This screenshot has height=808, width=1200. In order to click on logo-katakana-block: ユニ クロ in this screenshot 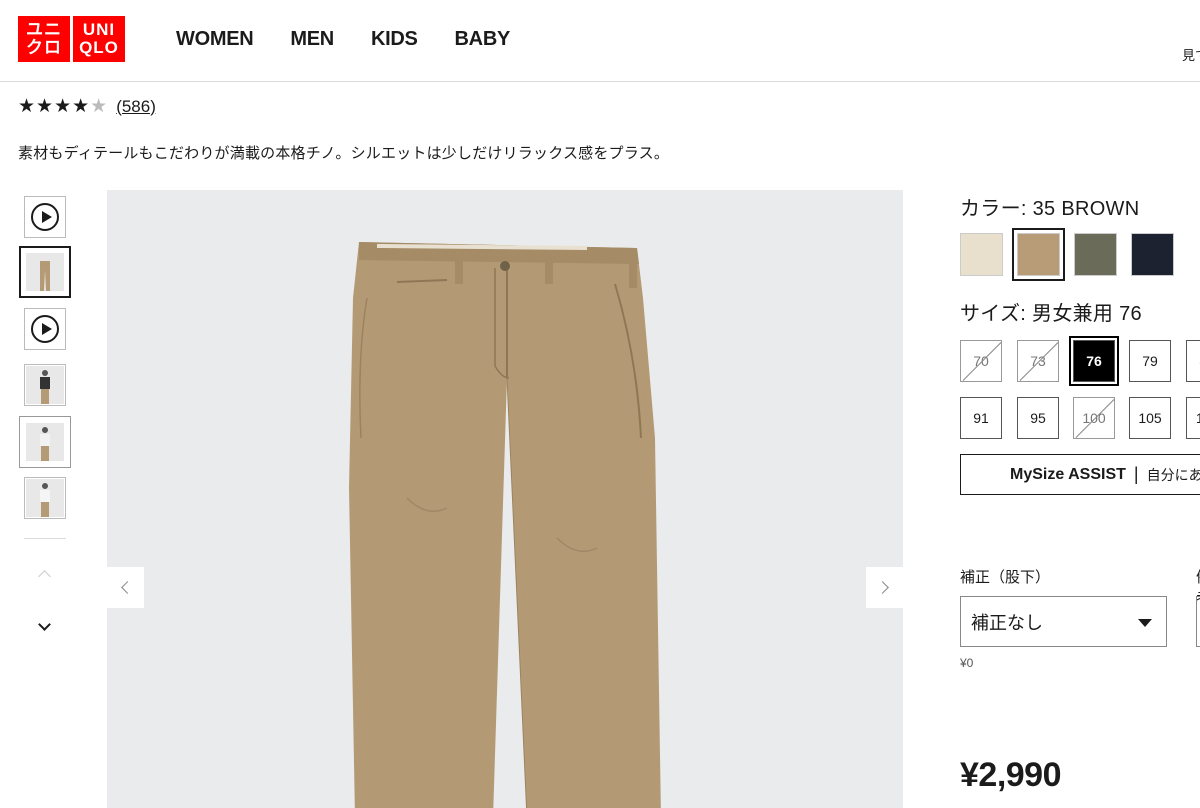, I will do `click(44, 39)`.